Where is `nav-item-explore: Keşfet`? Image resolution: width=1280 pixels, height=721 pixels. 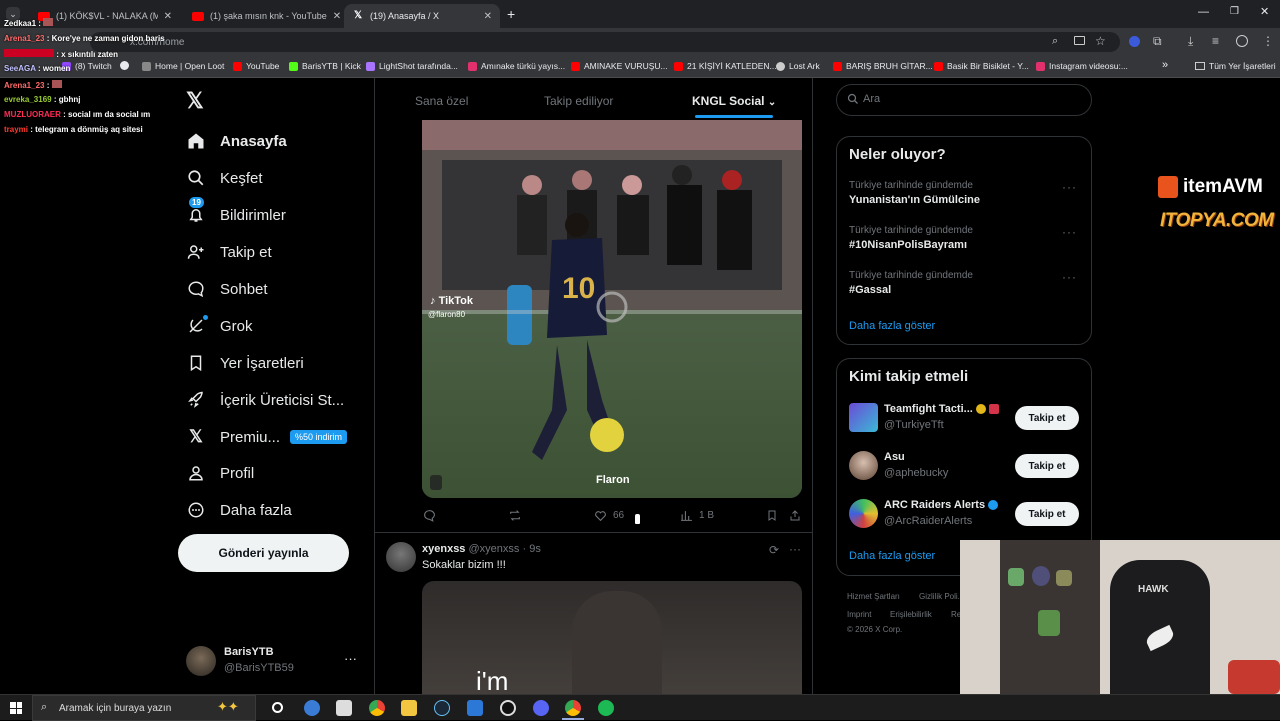 nav-item-explore: Keşfet is located at coordinates (224, 178).